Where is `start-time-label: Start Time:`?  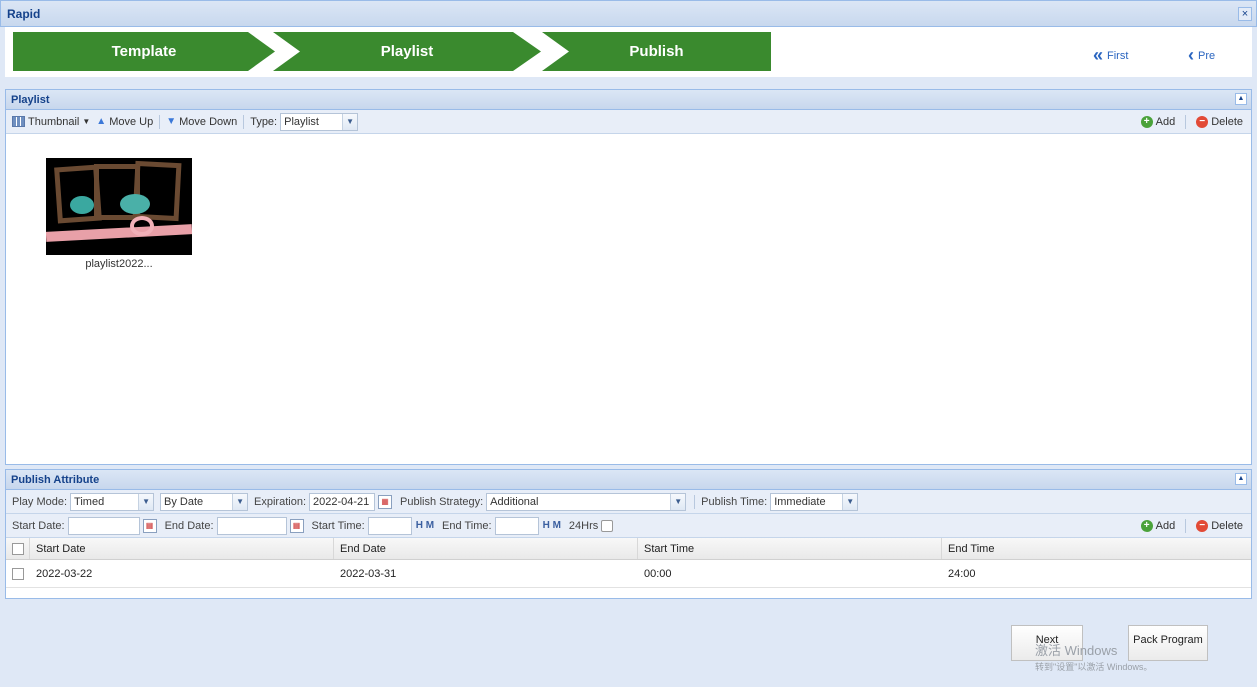
start-time-label: Start Time: is located at coordinates (338, 525).